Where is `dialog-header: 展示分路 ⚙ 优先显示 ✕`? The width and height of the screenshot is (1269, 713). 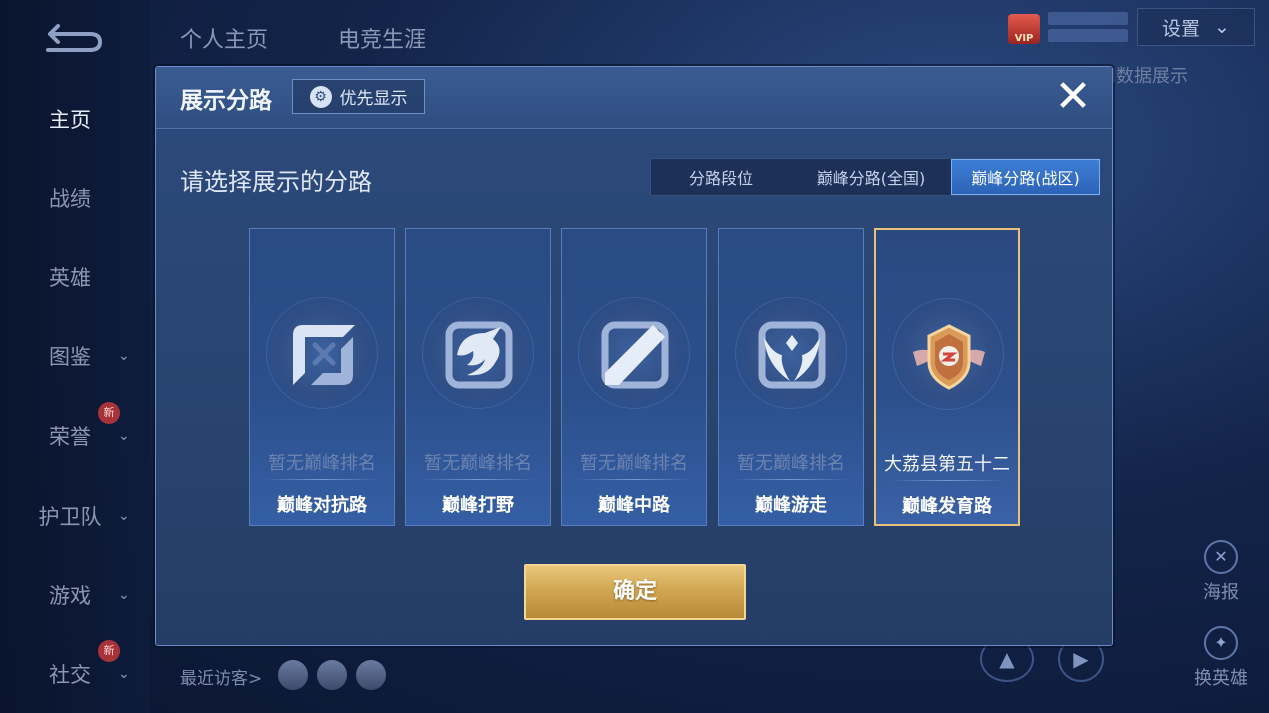 dialog-header: 展示分路 ⚙ 优先显示 ✕ is located at coordinates (634, 98).